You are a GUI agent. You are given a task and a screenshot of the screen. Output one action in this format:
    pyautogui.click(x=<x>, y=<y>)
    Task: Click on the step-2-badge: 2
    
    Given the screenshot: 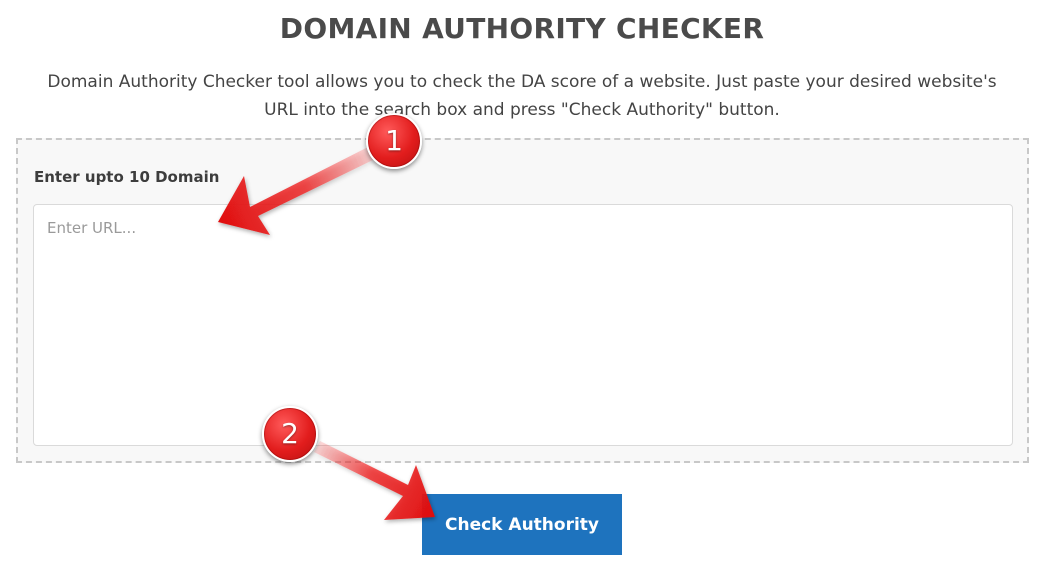 What is the action you would take?
    pyautogui.click(x=290, y=434)
    